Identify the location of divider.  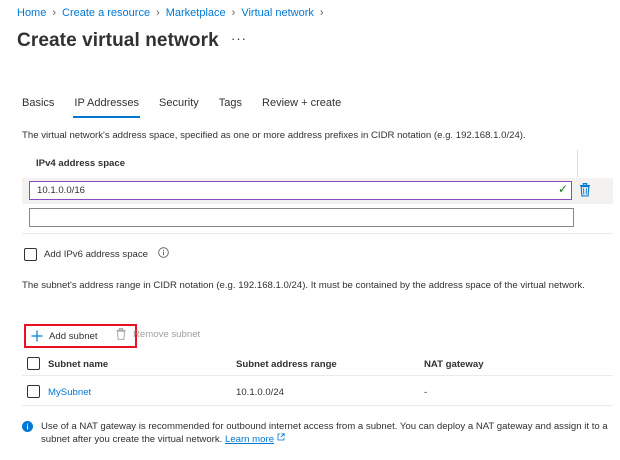
(317, 233).